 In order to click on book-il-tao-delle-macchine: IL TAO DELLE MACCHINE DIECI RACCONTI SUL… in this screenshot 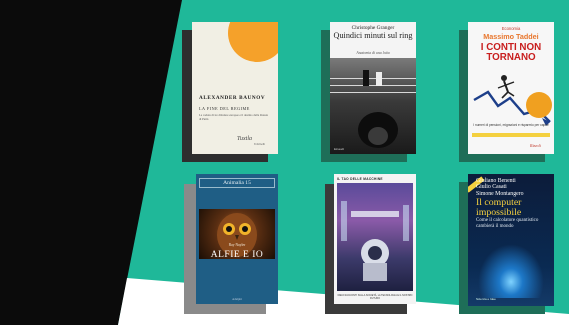, I will do `click(370, 244)`.